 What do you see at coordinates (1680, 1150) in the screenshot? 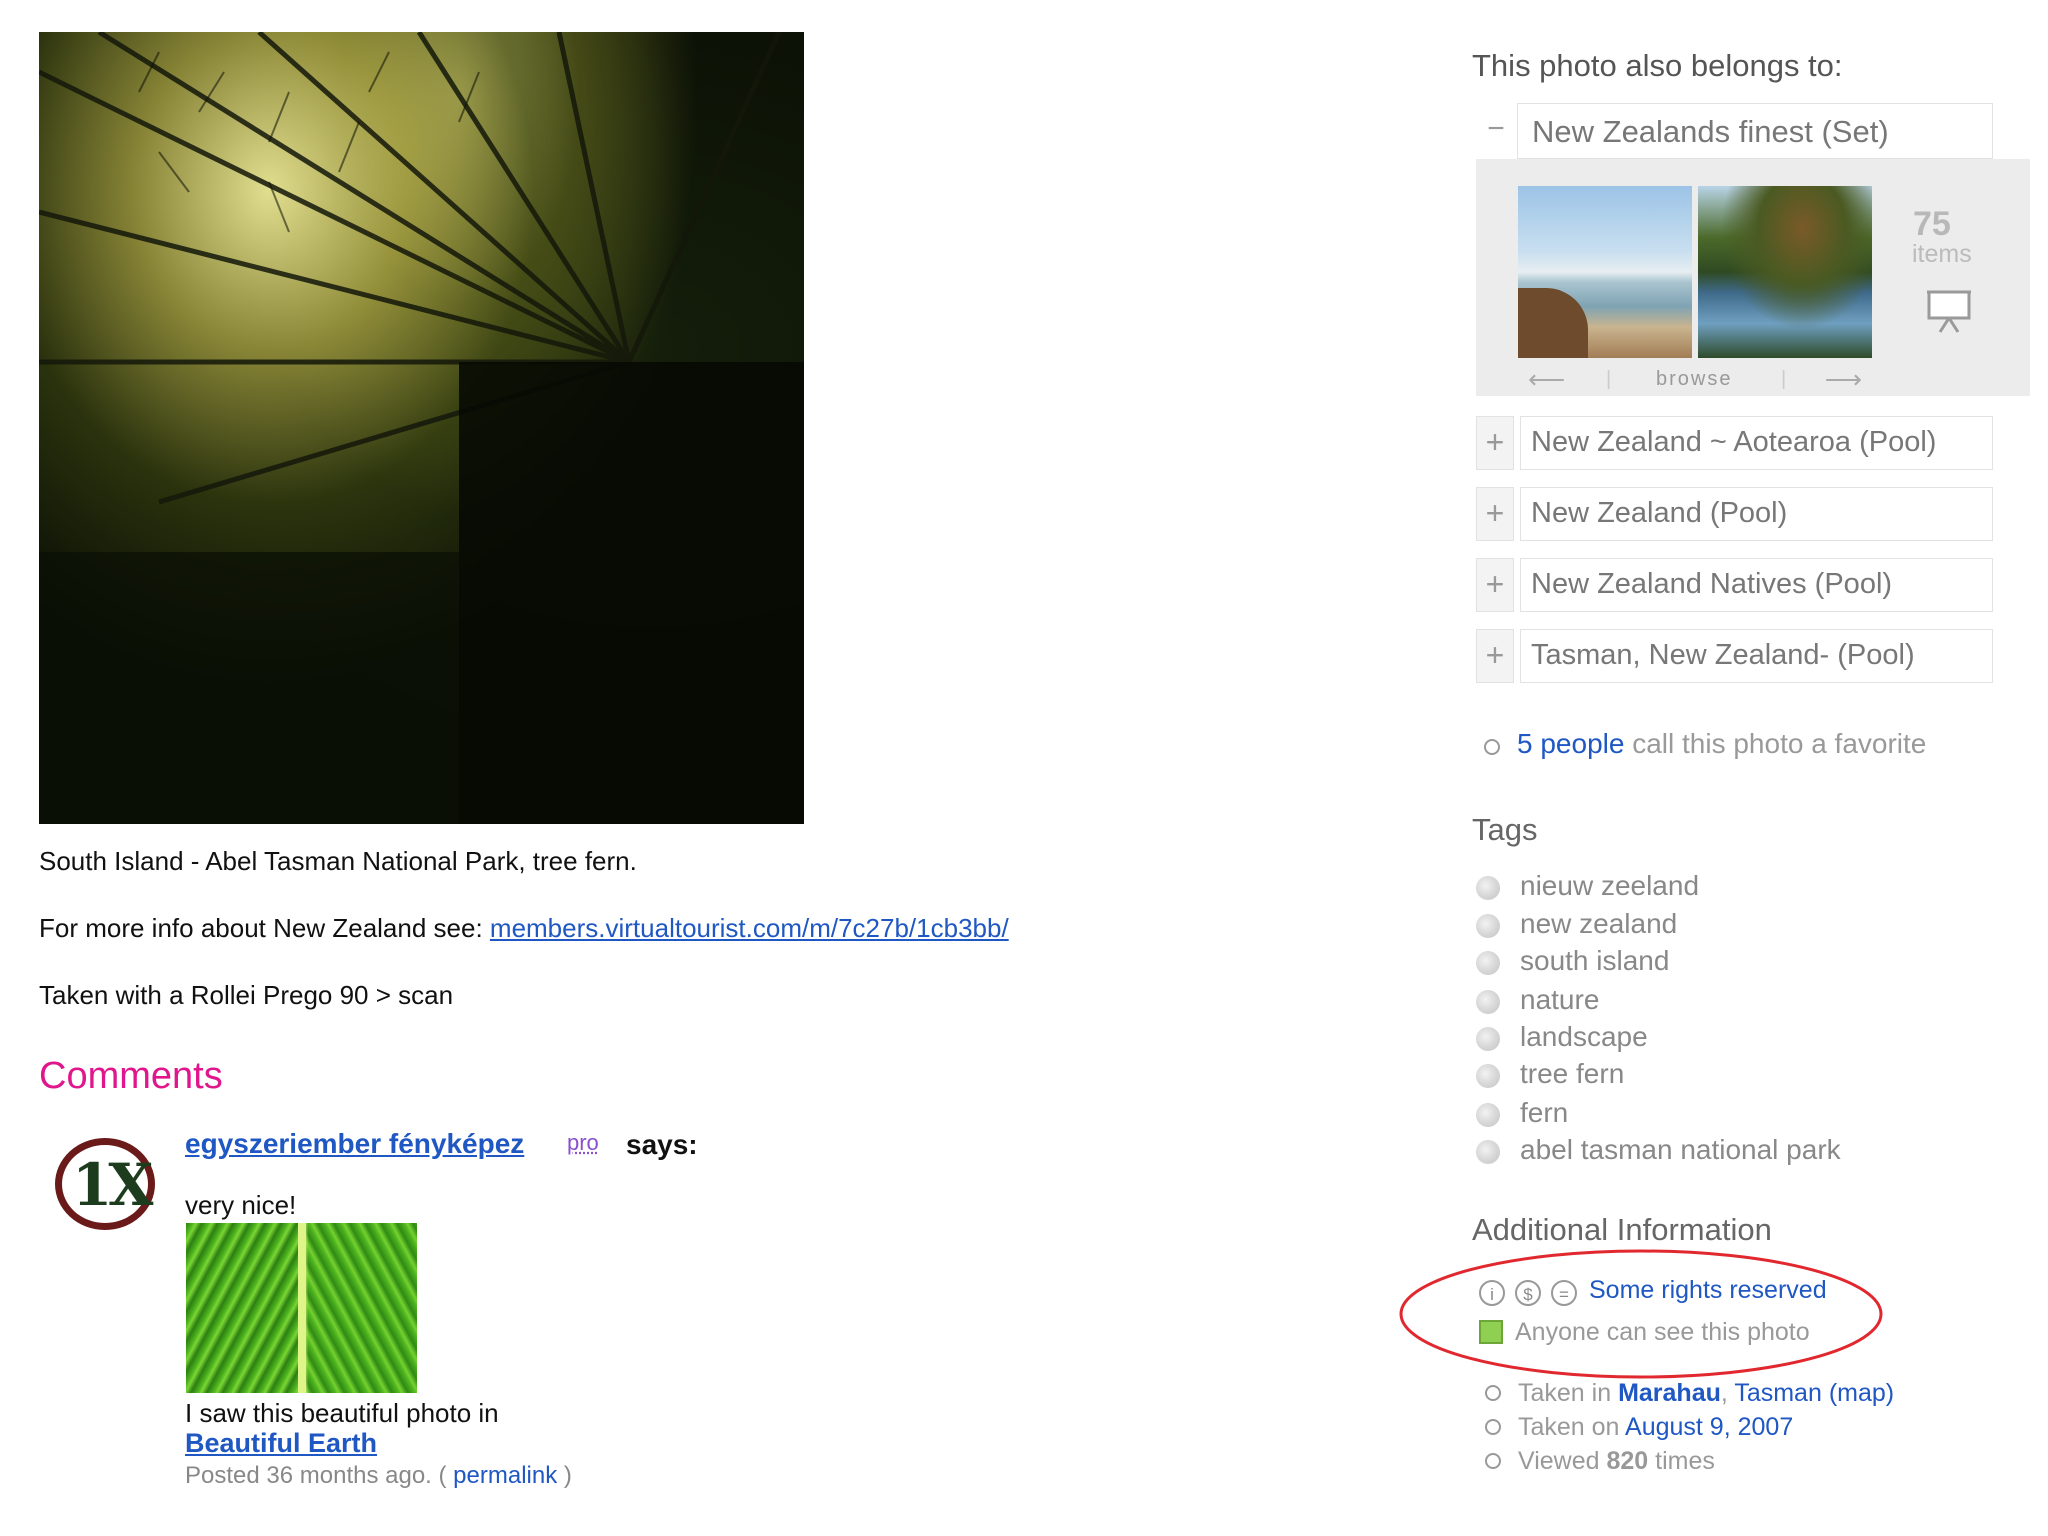
I see `tag-label: abel tasman national park` at bounding box center [1680, 1150].